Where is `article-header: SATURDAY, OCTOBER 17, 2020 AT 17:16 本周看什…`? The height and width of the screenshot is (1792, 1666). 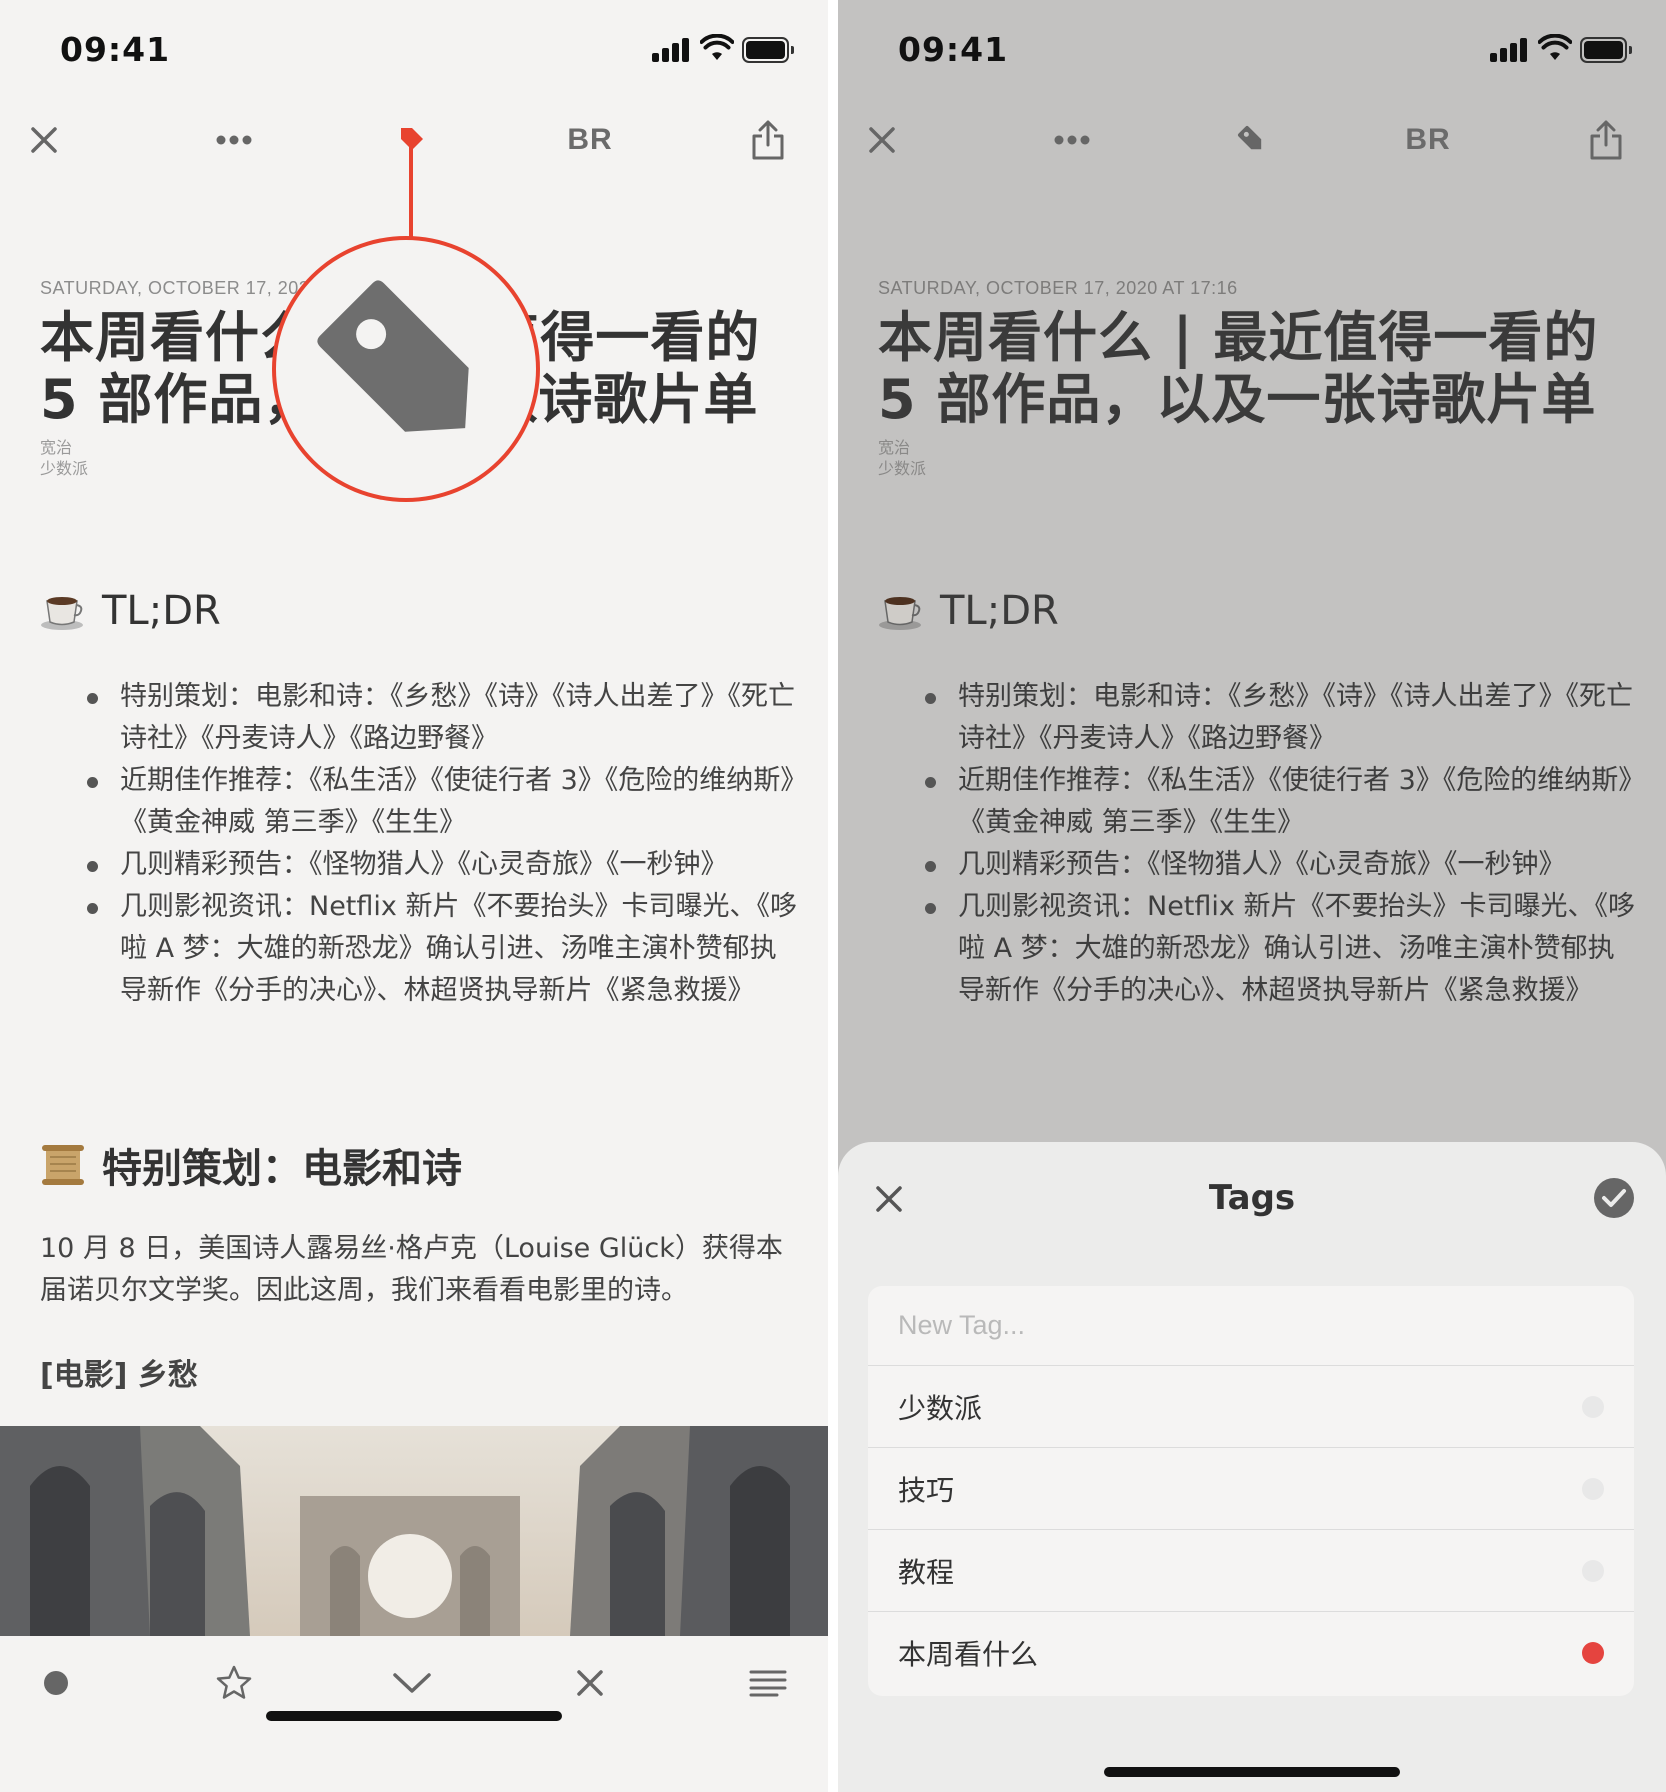 article-header: SATURDAY, OCTOBER 17, 2020 AT 17:16 本周看什… is located at coordinates (1253, 378).